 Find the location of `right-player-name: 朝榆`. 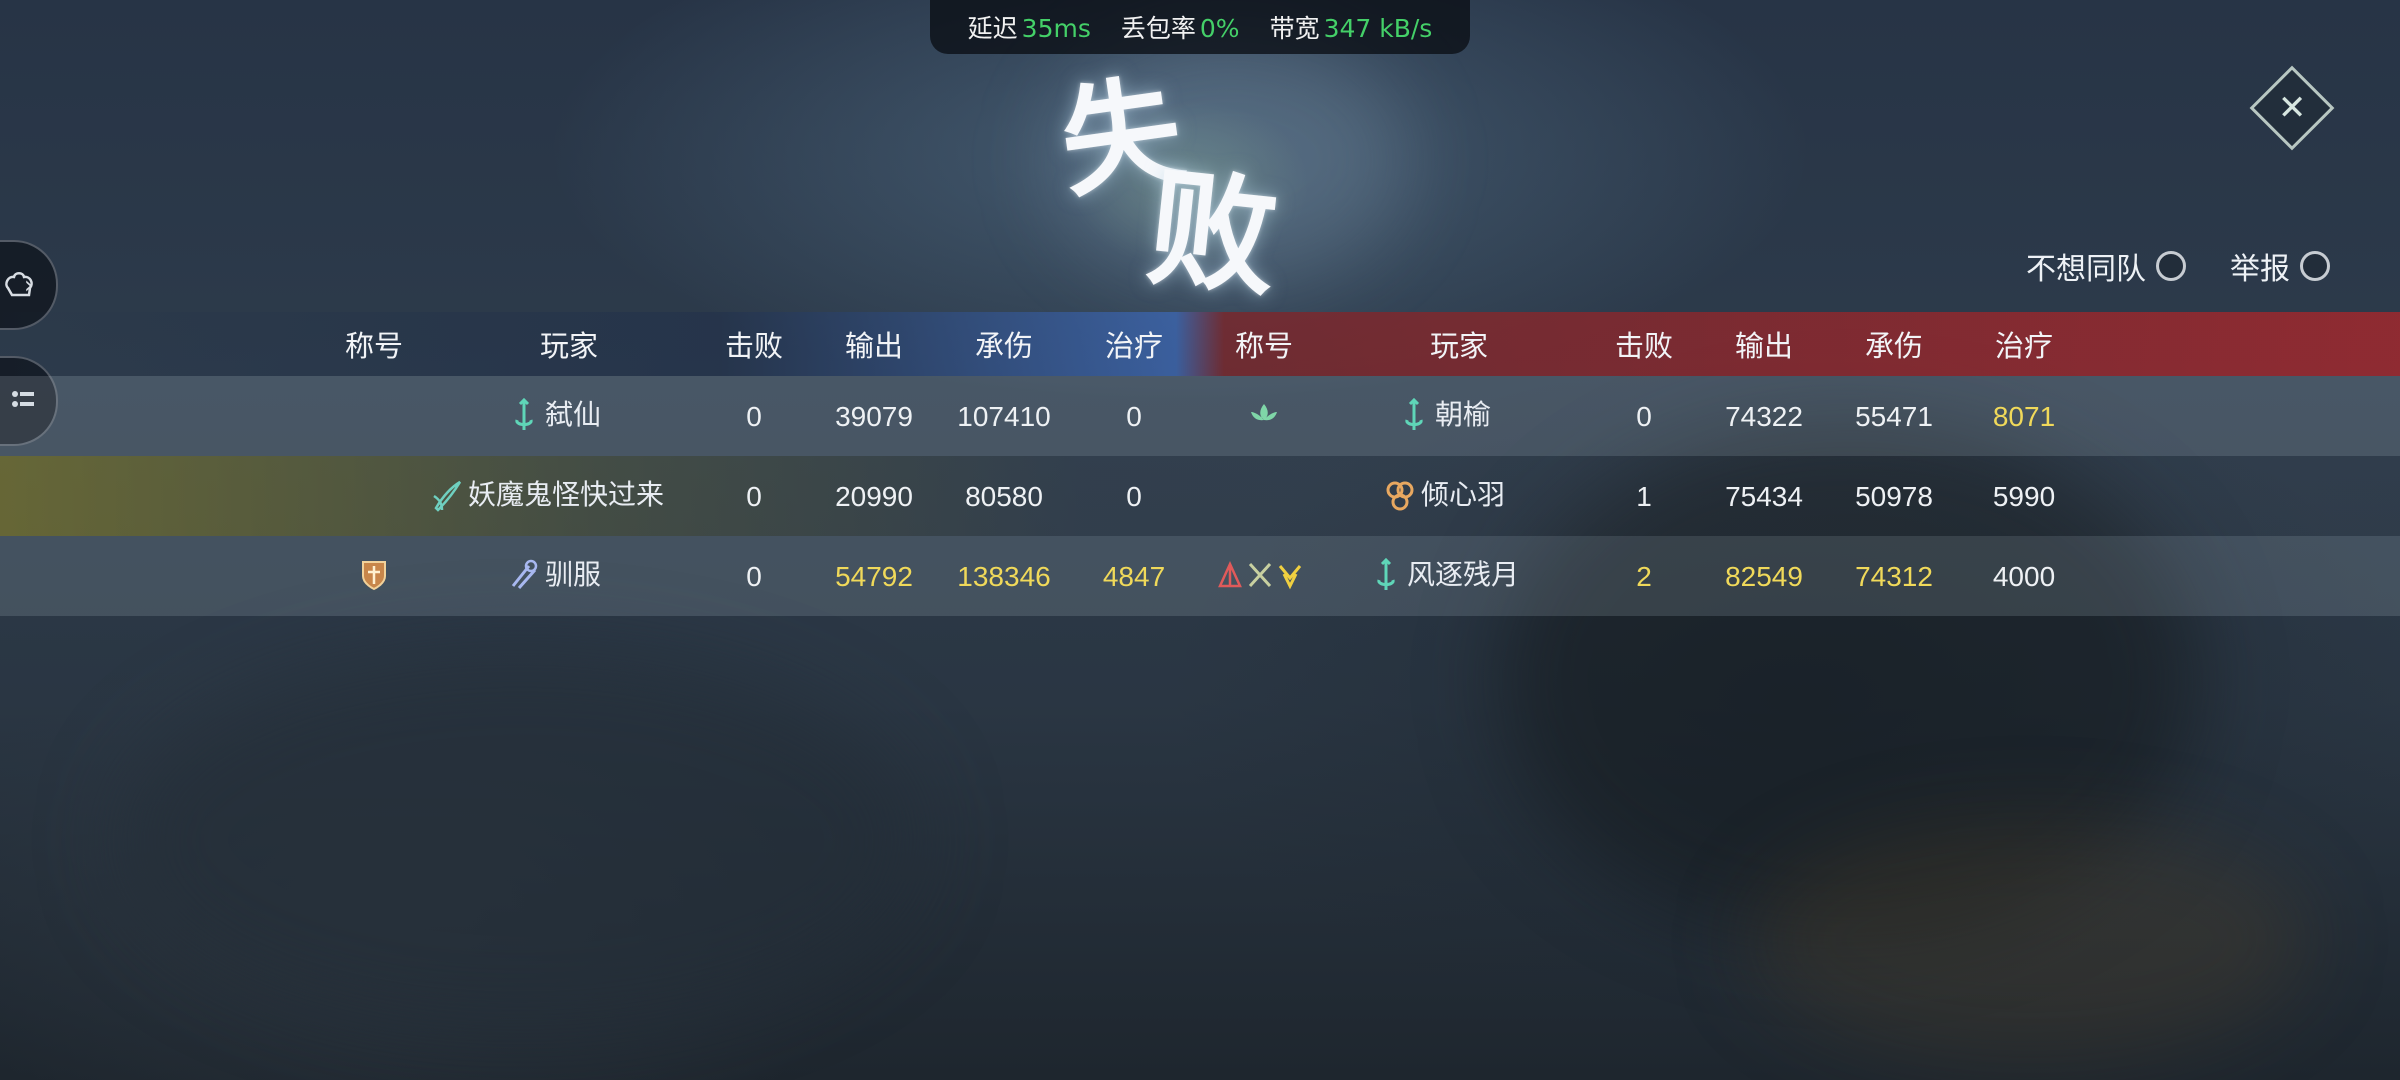

right-player-name: 朝榆 is located at coordinates (1445, 415).